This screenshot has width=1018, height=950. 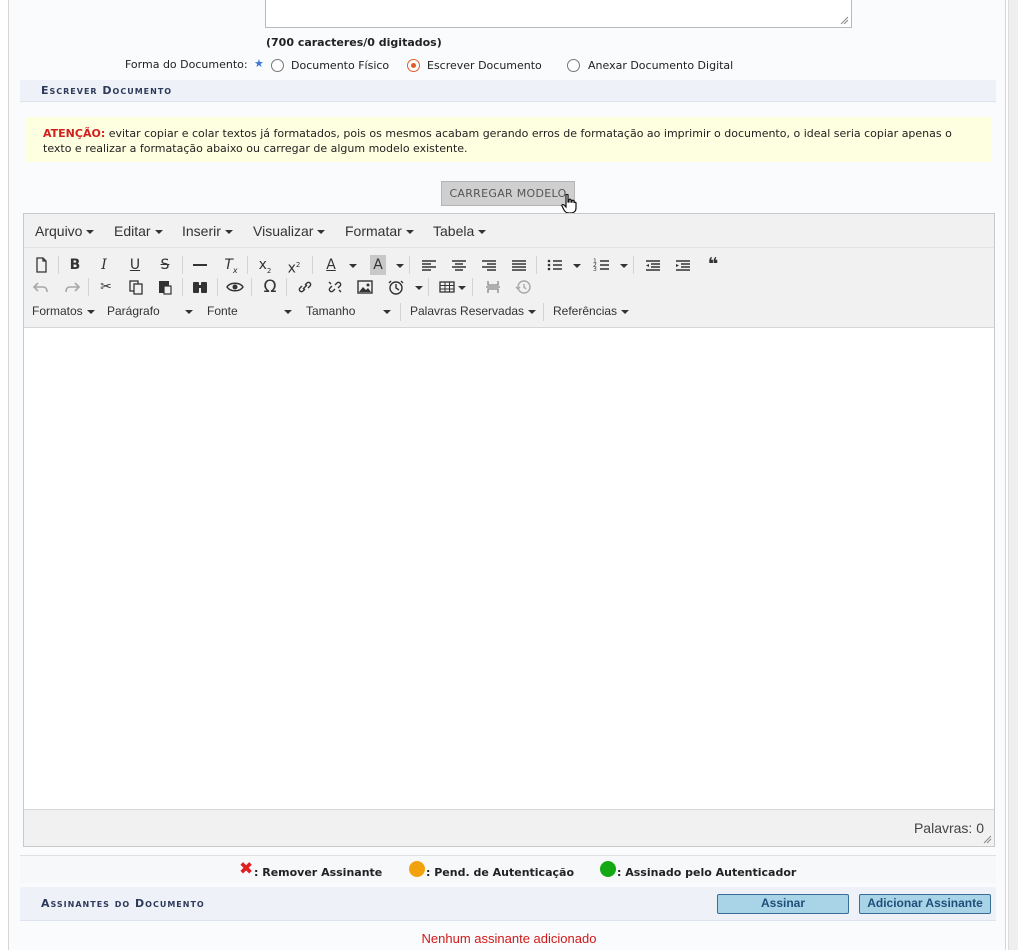 What do you see at coordinates (59, 231) in the screenshot?
I see `menu-arquivo-label: Arquivo` at bounding box center [59, 231].